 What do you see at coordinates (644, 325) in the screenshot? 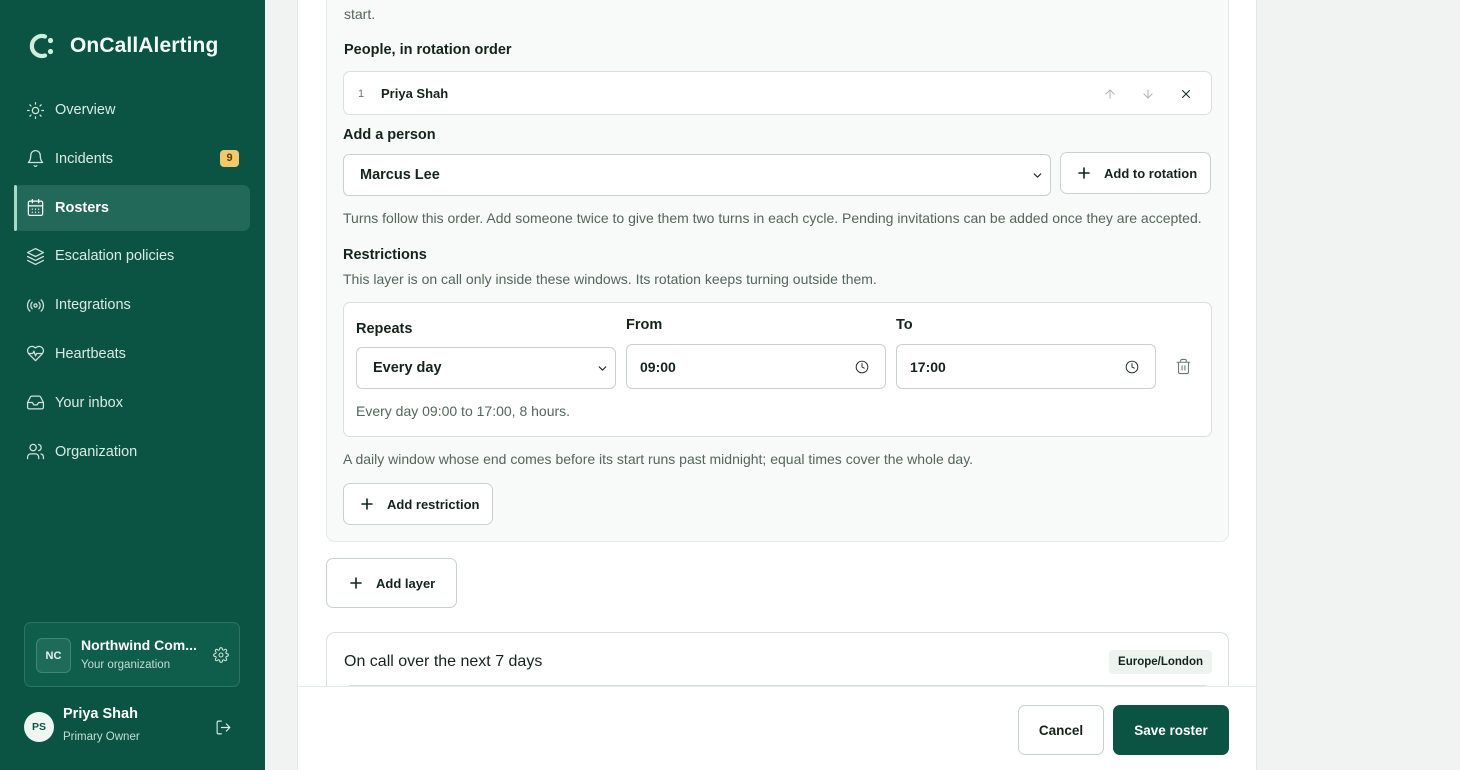
I see `from-label: From` at bounding box center [644, 325].